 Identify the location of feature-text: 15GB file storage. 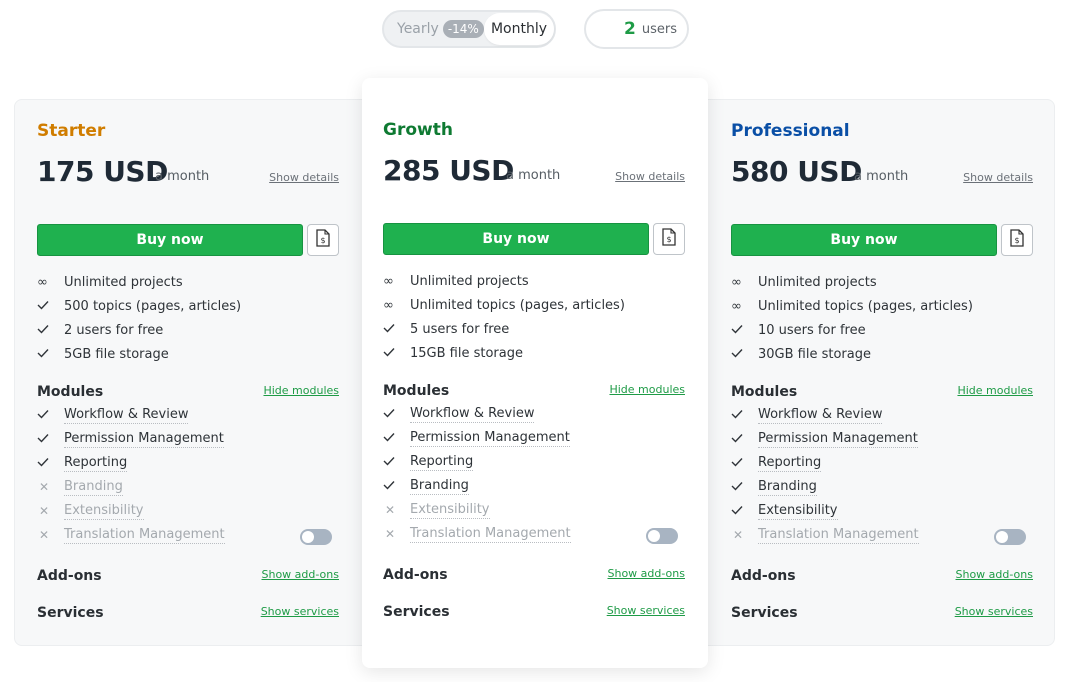
(466, 353).